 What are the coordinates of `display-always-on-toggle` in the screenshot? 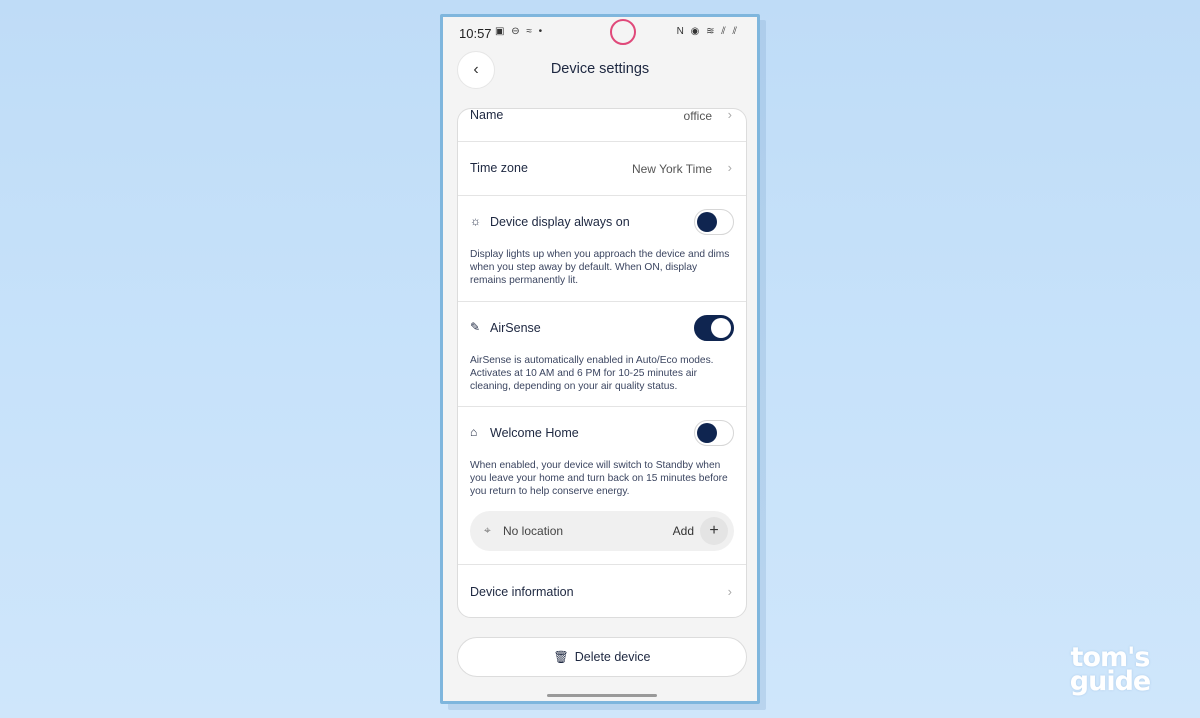 It's located at (714, 222).